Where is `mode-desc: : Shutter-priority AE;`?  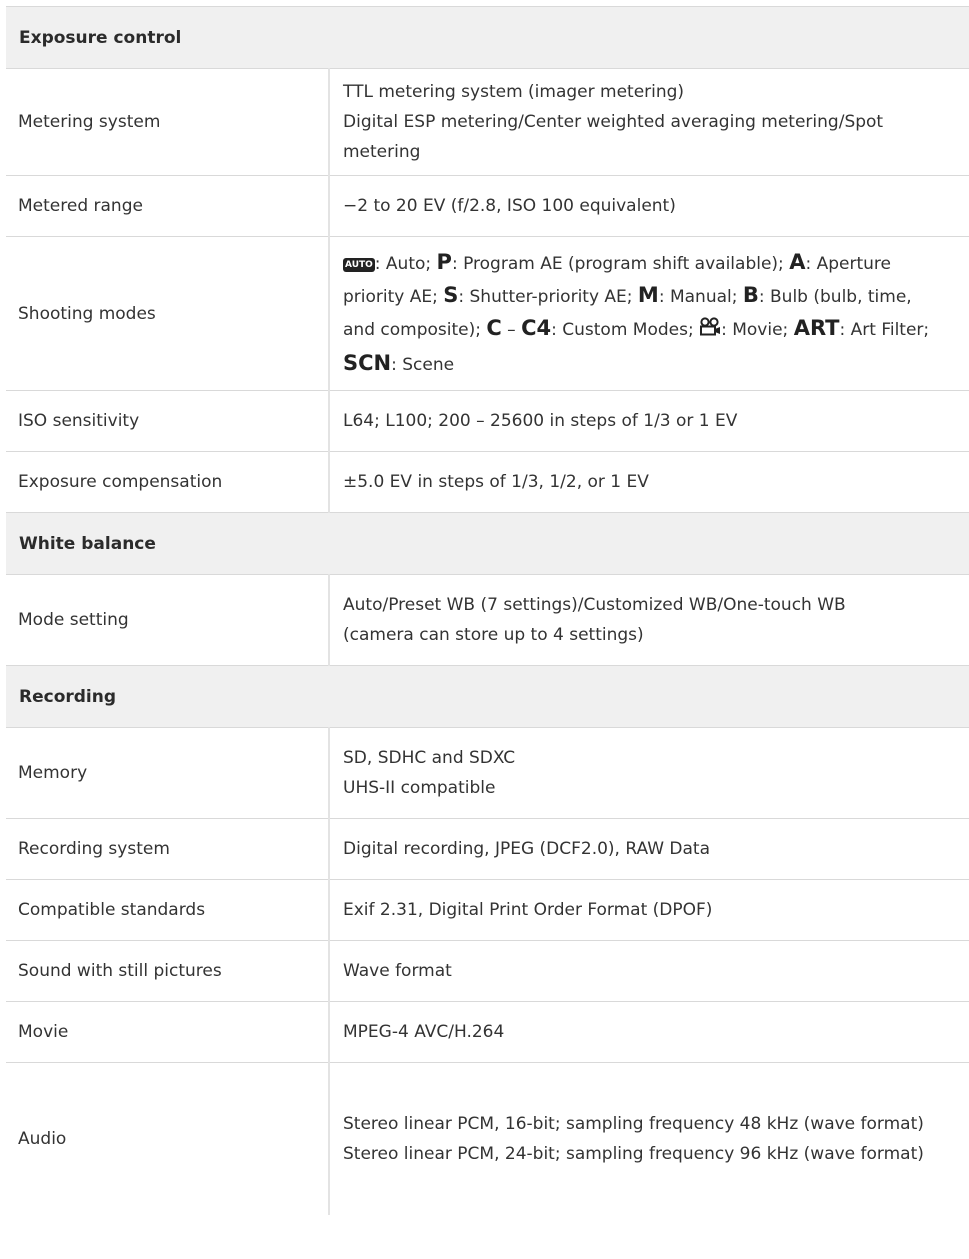
mode-desc: : Shutter-priority AE; is located at coordinates (548, 296).